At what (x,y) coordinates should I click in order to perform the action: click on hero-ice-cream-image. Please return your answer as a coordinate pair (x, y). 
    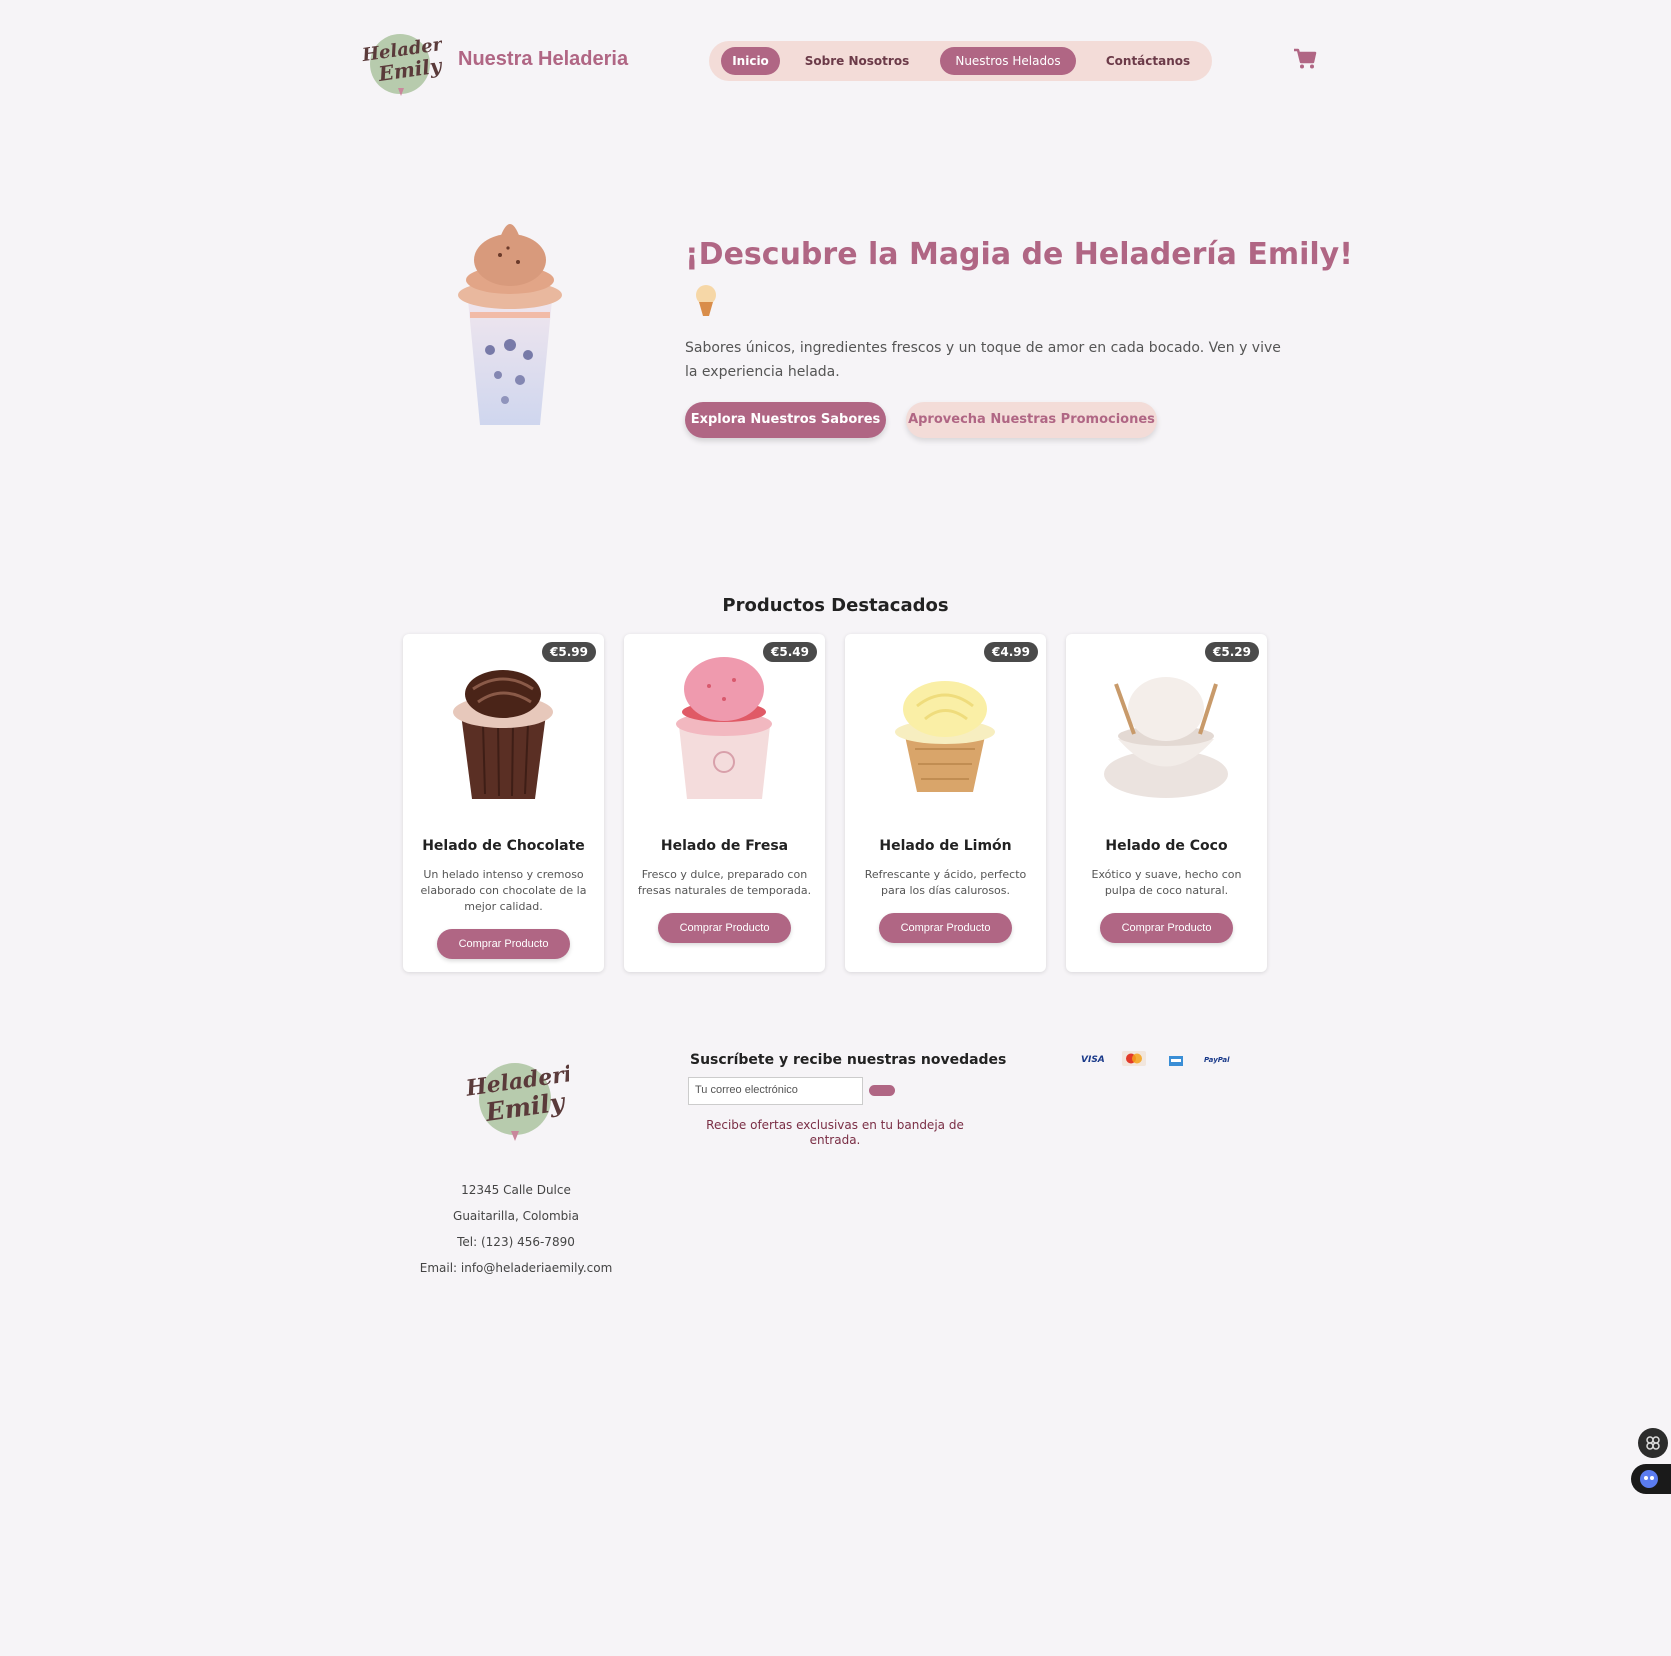
    Looking at the image, I should click on (510, 322).